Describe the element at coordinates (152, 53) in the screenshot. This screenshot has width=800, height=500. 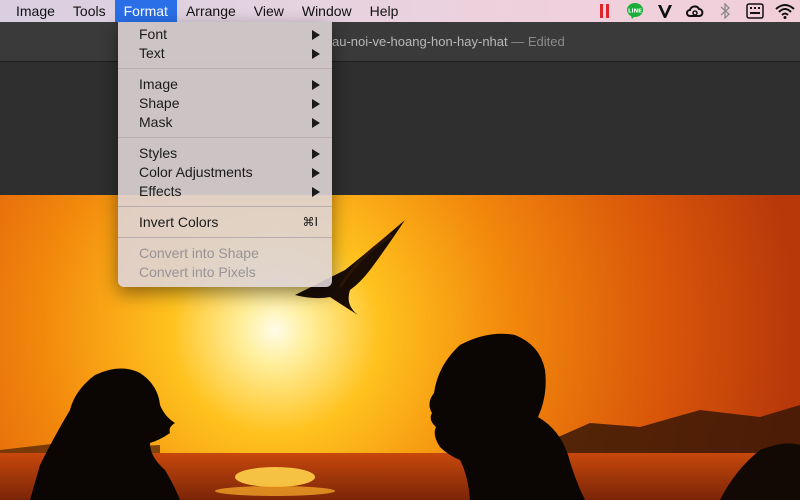
I see `menu-item-text-label: Text` at that location.